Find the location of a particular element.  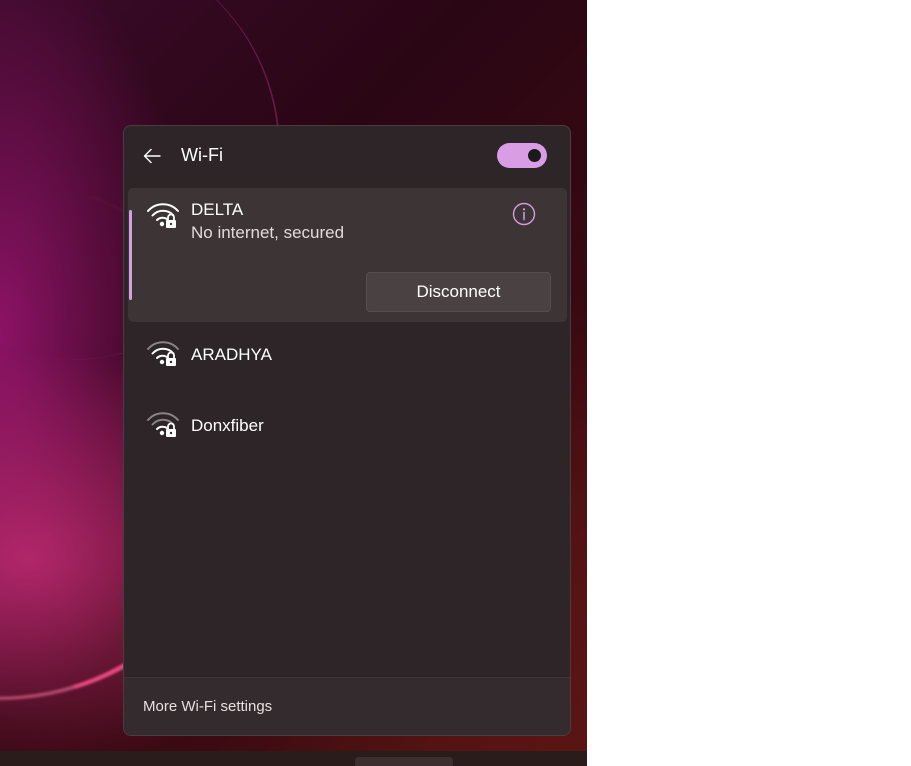

panel-footer: More Wi-Fi settings is located at coordinates (347, 706).